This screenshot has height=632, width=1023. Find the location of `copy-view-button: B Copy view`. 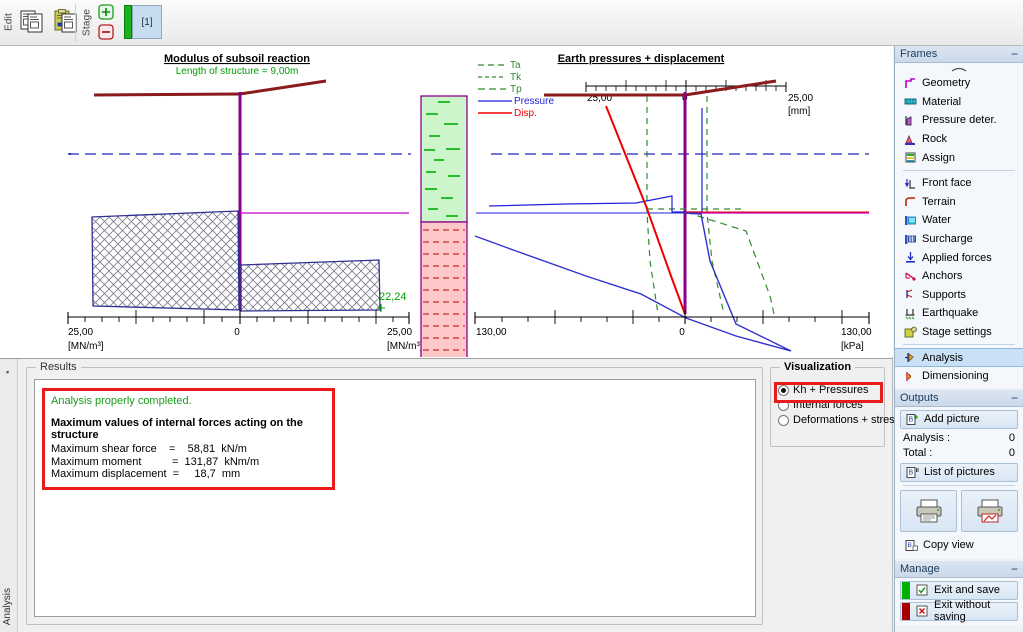

copy-view-button: B Copy view is located at coordinates (959, 545).